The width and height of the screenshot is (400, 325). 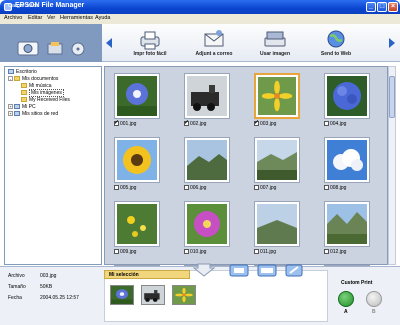 I want to click on custom-print-a-button, so click(x=346, y=299).